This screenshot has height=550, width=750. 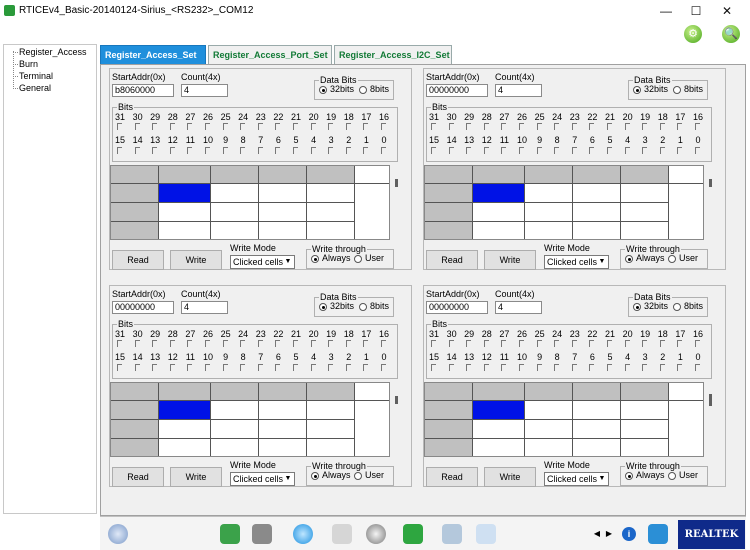 I want to click on read-button: Read, so click(x=452, y=477).